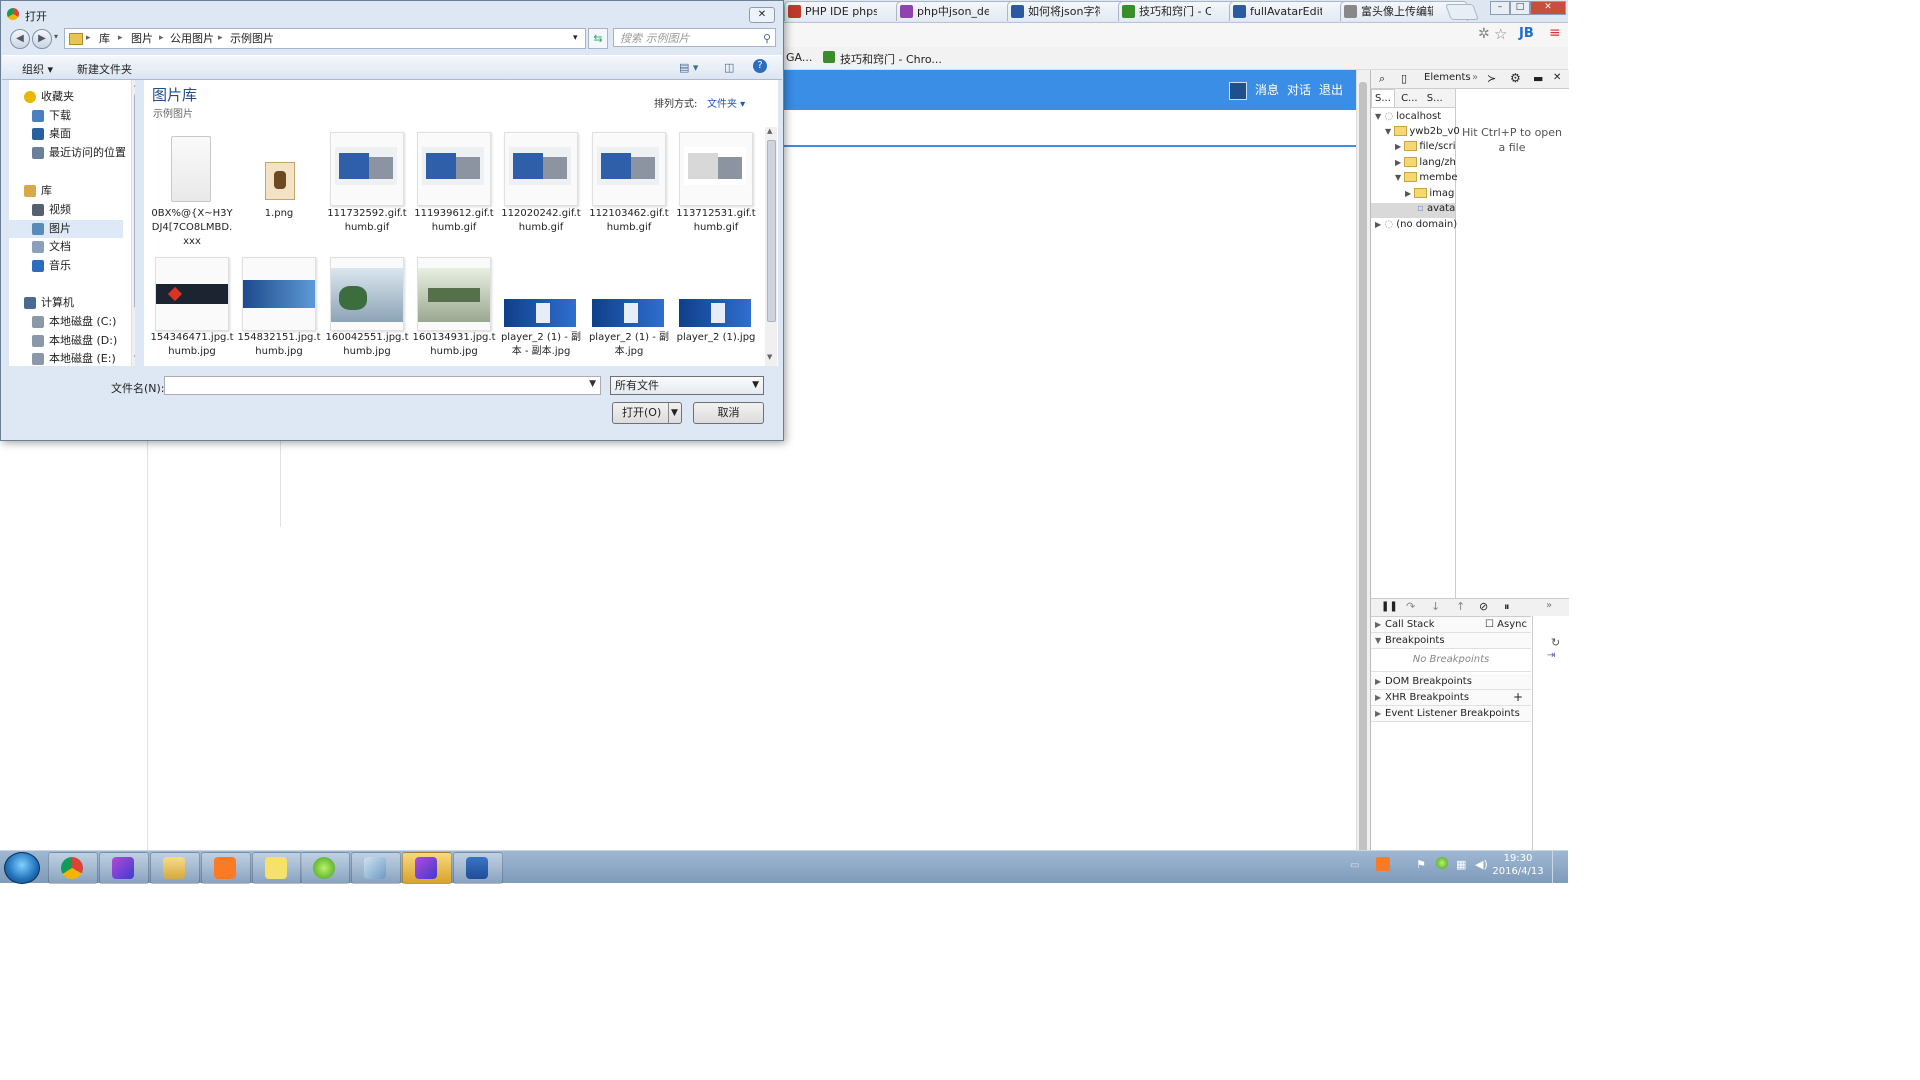 The image size is (1920, 1080). I want to click on maximize-button: □, so click(1520, 8).